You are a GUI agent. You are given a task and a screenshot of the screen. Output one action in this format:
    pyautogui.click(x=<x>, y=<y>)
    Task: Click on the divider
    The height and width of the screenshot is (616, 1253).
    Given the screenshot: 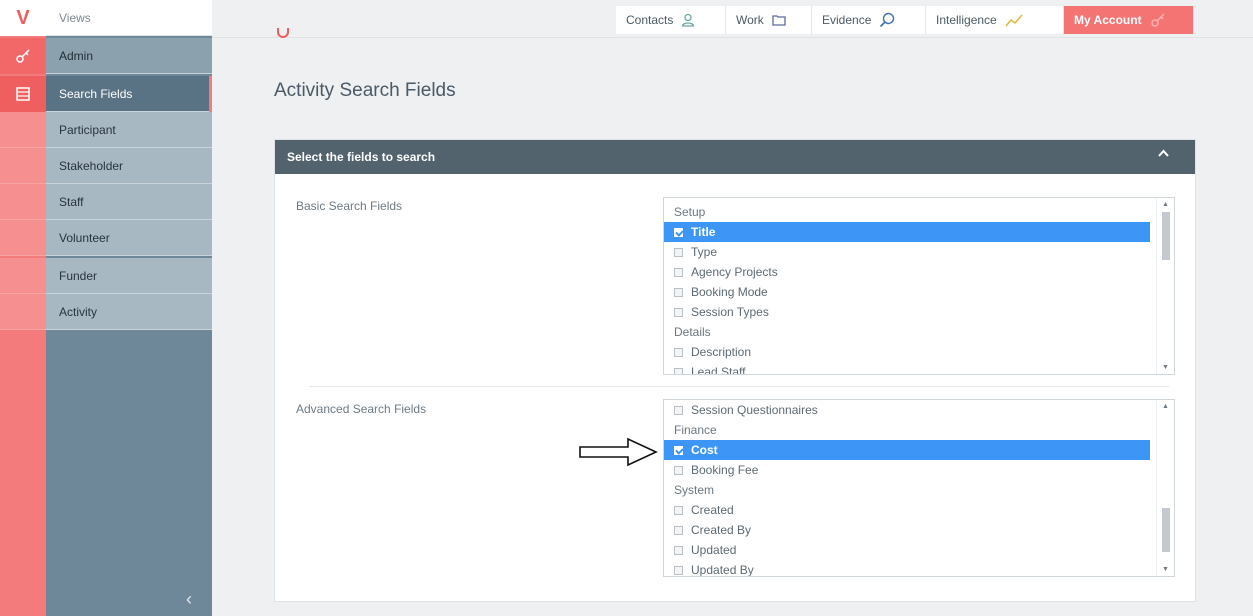 What is the action you would take?
    pyautogui.click(x=739, y=386)
    